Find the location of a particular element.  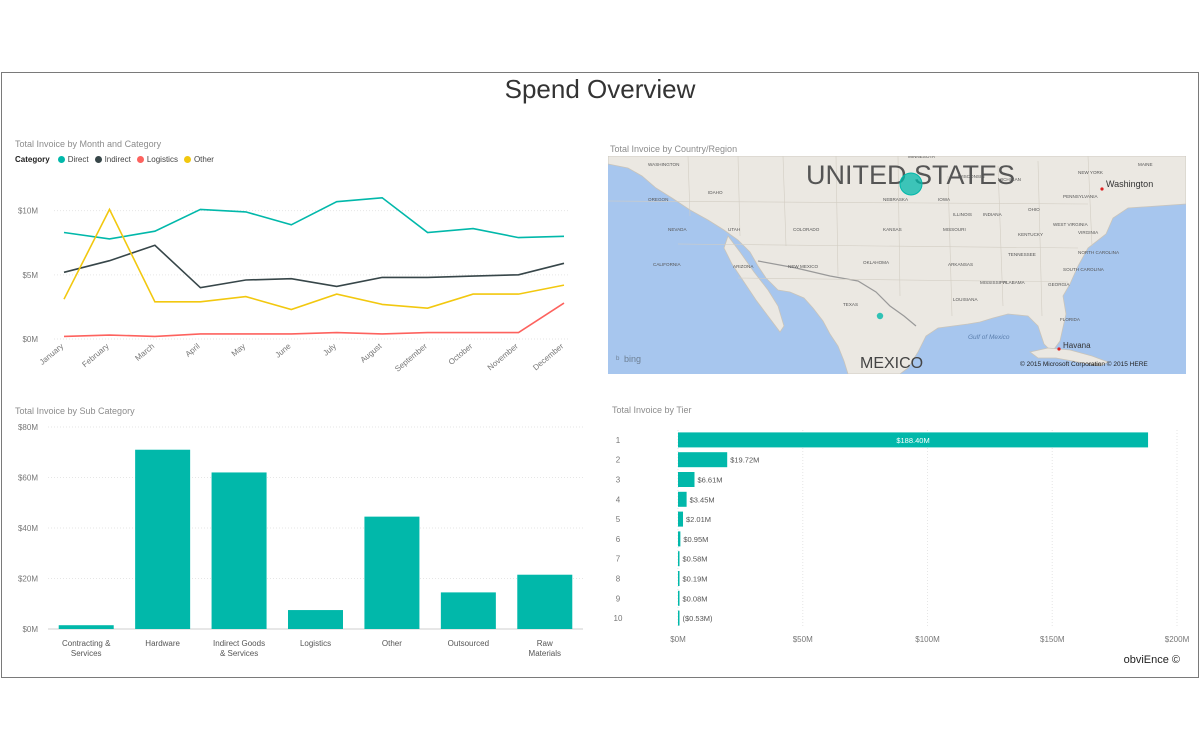

y-category-label: 3 is located at coordinates (618, 480).